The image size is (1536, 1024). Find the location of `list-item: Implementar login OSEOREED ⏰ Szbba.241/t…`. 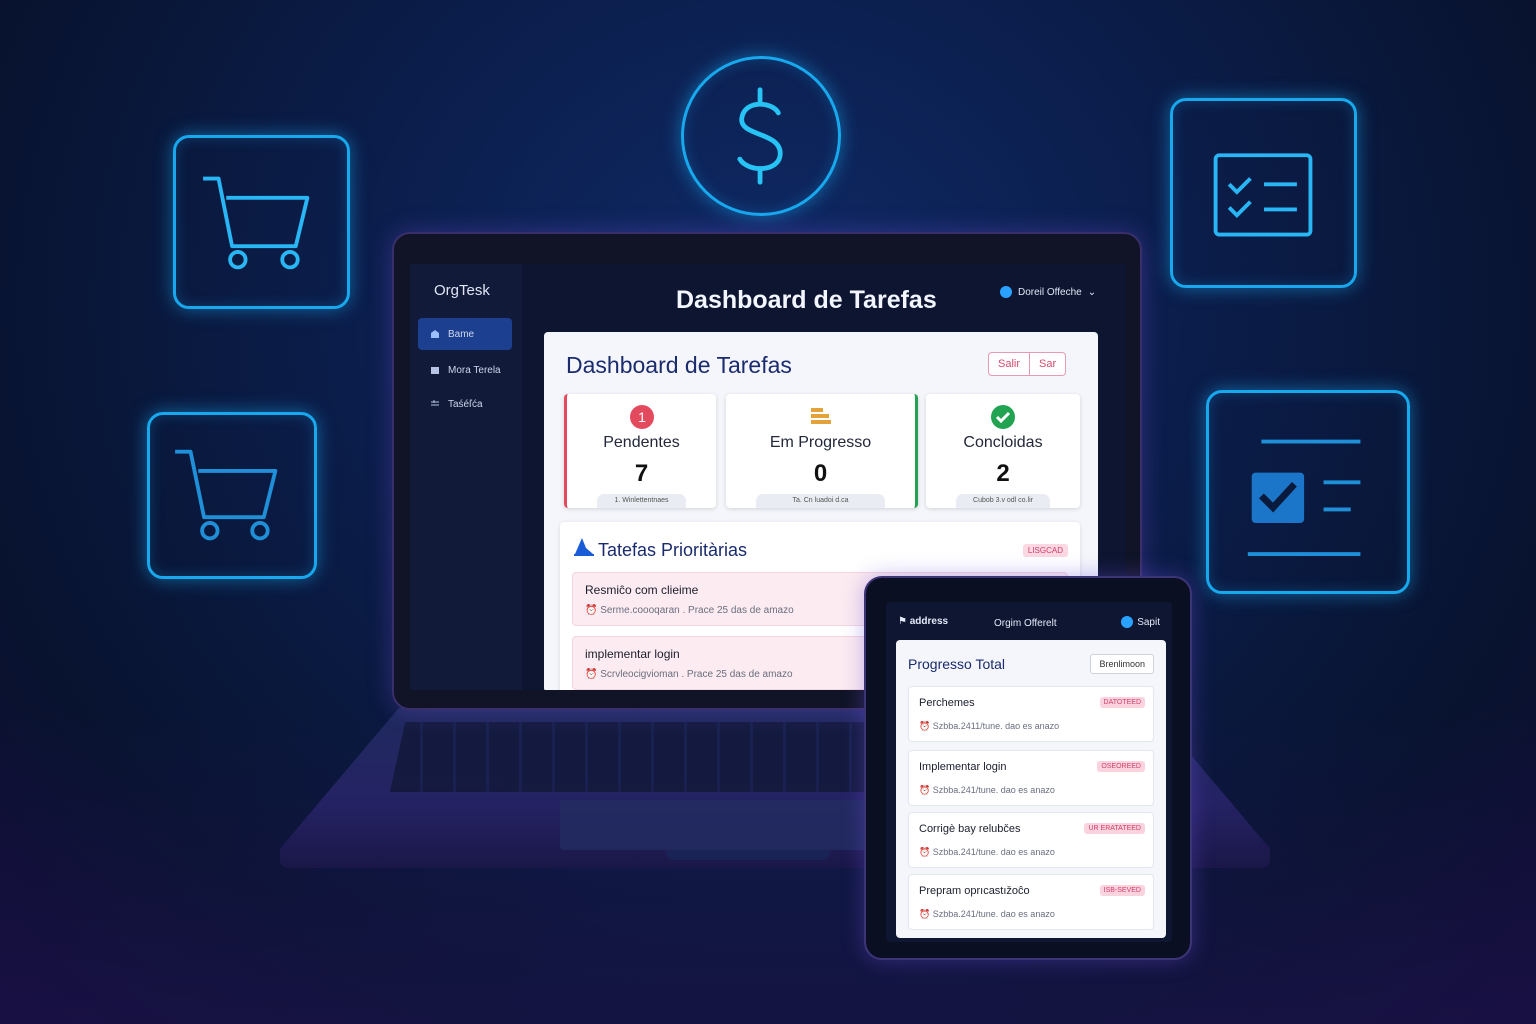

list-item: Implementar login OSEOREED ⏰ Szbba.241/t… is located at coordinates (1031, 778).